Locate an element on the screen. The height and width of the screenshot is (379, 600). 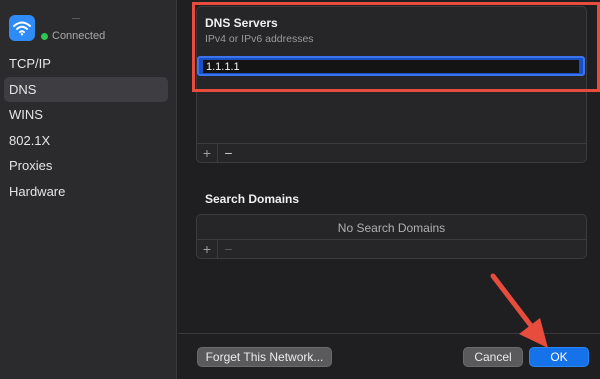
sidebar-nav: TCP/IP DNS WINS 802.1X Proxies Hardware is located at coordinates (88, 127).